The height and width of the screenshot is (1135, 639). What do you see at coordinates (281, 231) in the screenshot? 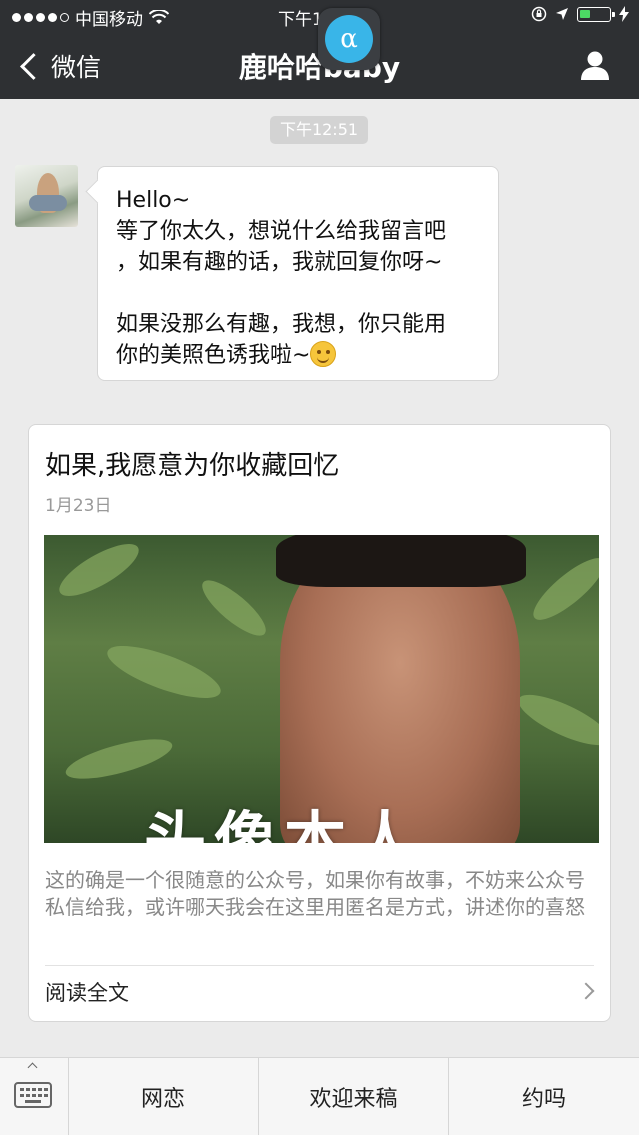
I see `message-line: 等了你太久，想说什么给我留言吧` at bounding box center [281, 231].